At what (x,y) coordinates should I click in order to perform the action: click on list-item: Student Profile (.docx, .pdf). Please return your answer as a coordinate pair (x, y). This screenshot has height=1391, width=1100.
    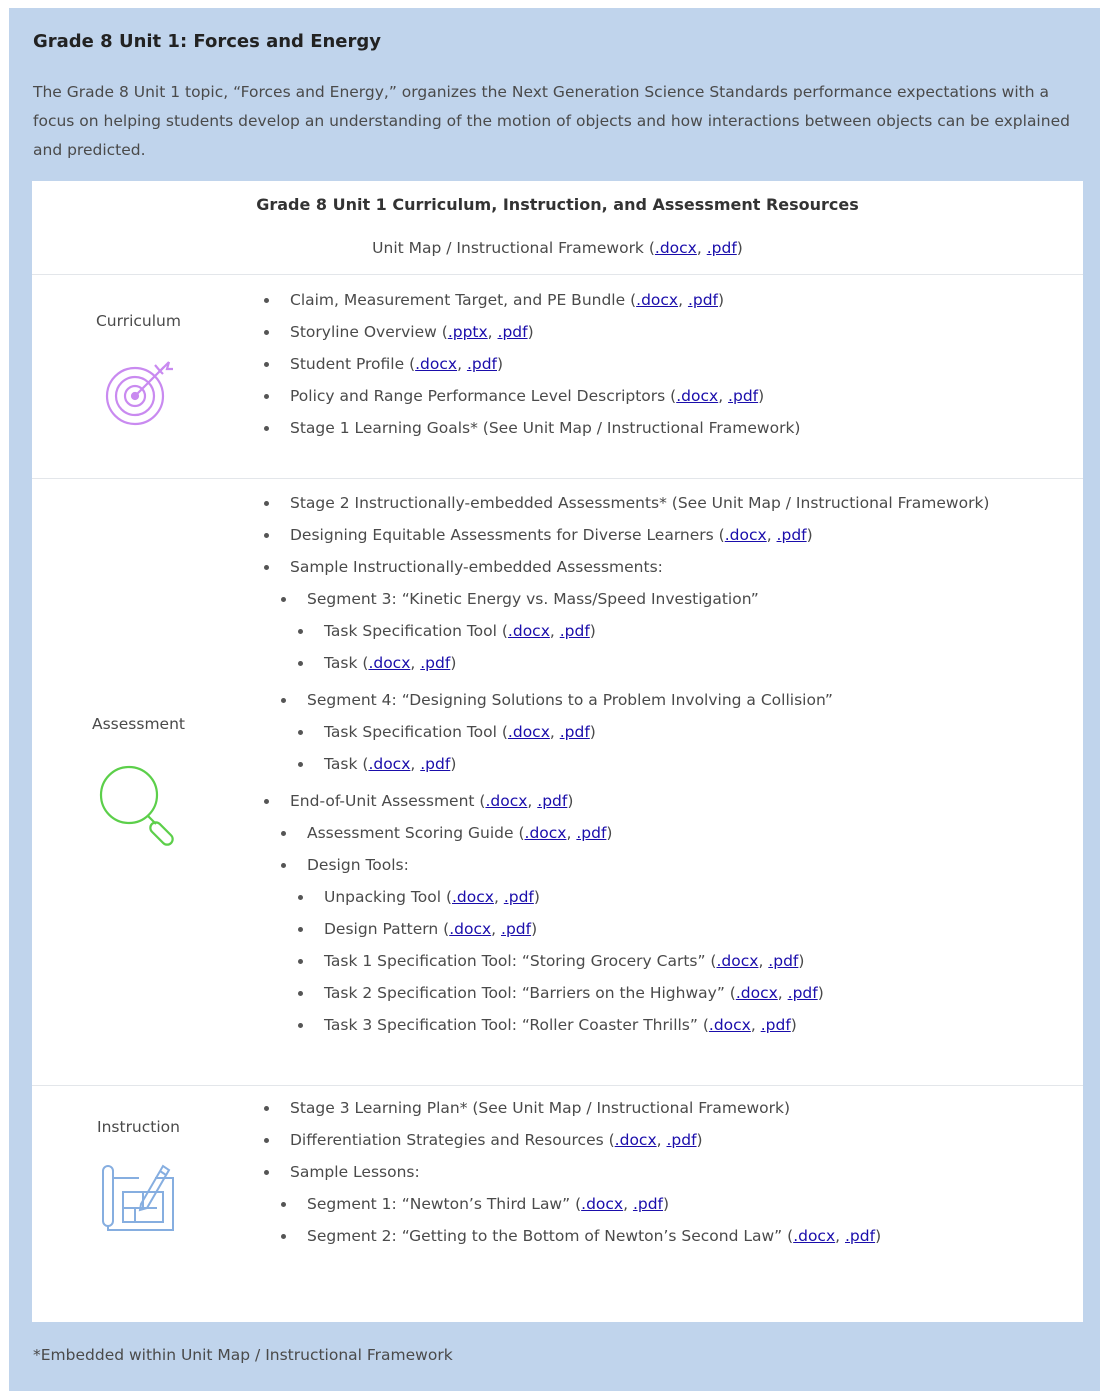
    Looking at the image, I should click on (532, 364).